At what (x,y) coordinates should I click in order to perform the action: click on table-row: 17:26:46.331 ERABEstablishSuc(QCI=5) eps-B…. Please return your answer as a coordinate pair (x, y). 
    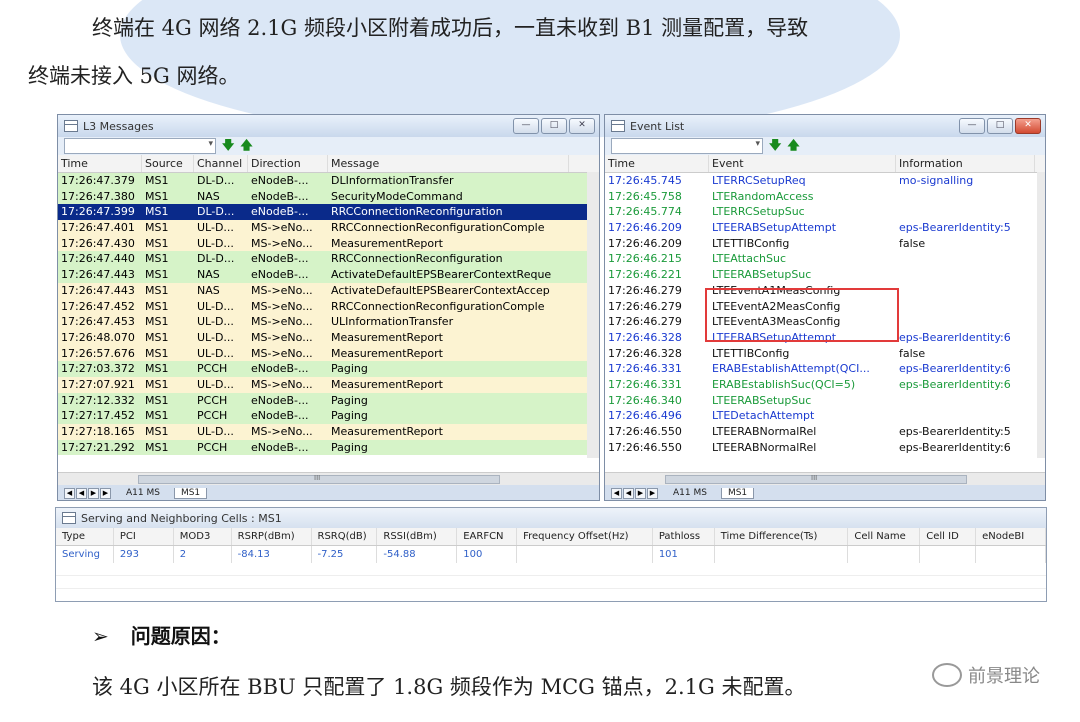
    Looking at the image, I should click on (825, 385).